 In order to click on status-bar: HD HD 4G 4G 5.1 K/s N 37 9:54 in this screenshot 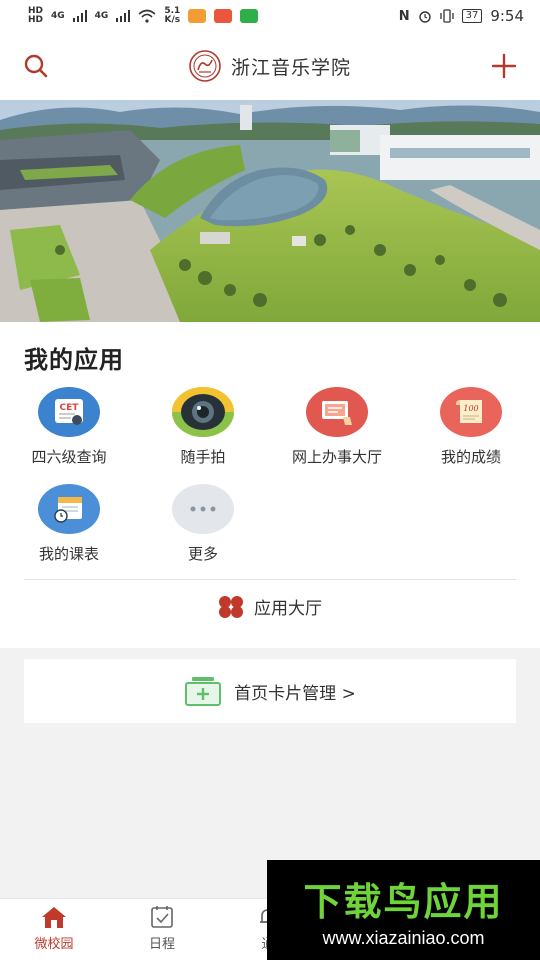, I will do `click(270, 16)`.